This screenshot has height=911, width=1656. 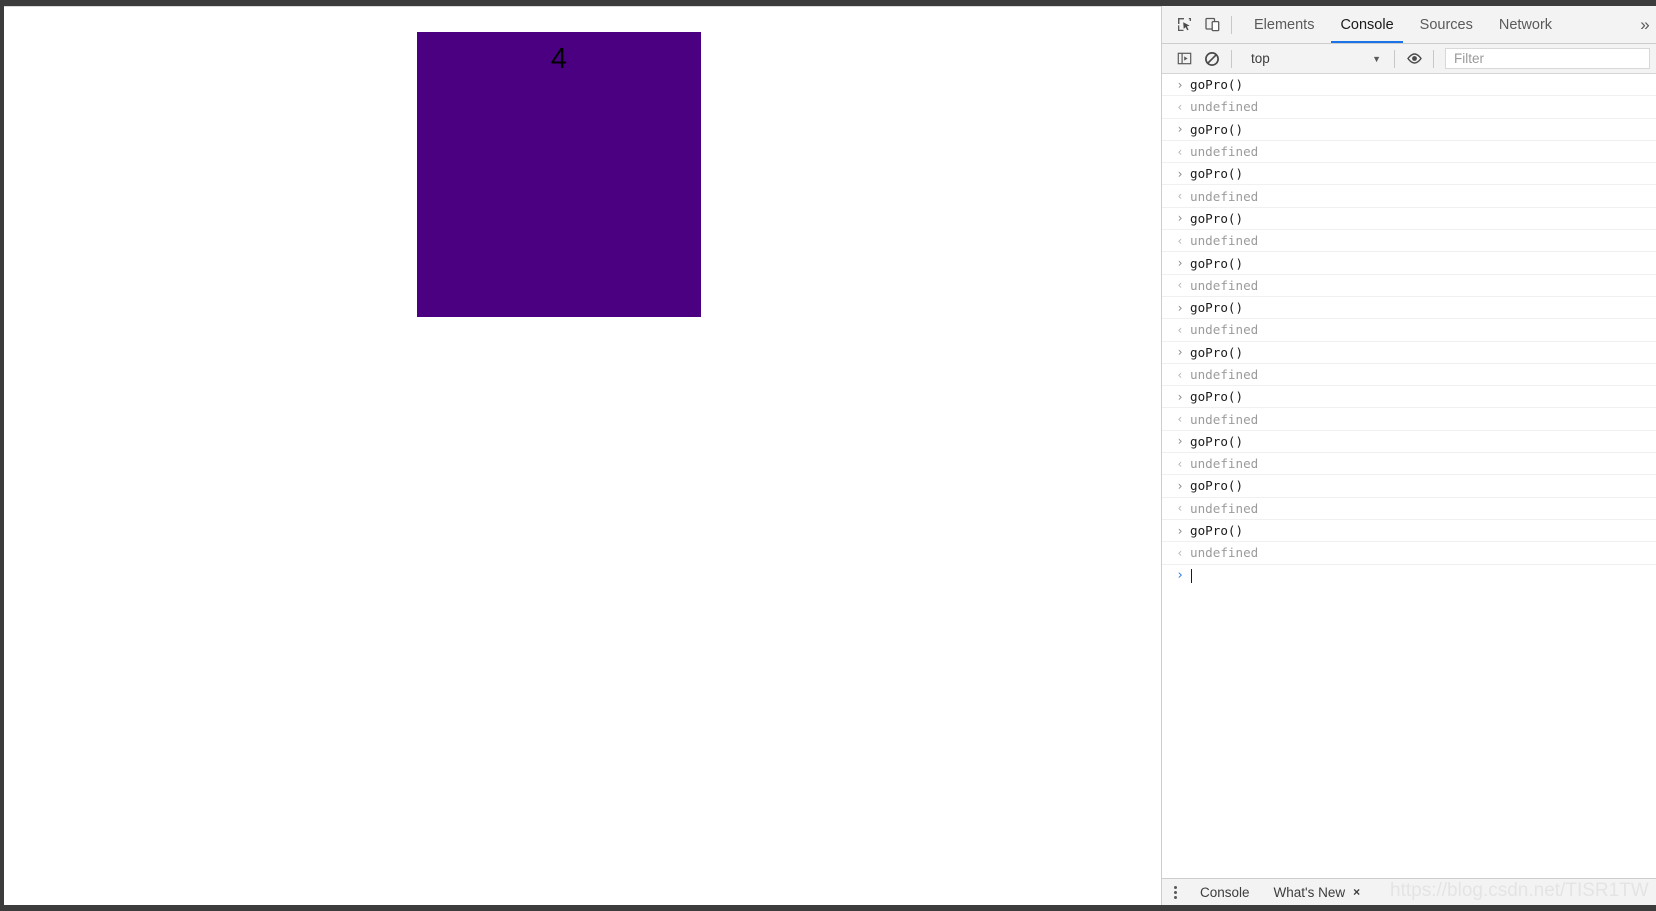 What do you see at coordinates (1212, 59) in the screenshot?
I see `clear-console-icon` at bounding box center [1212, 59].